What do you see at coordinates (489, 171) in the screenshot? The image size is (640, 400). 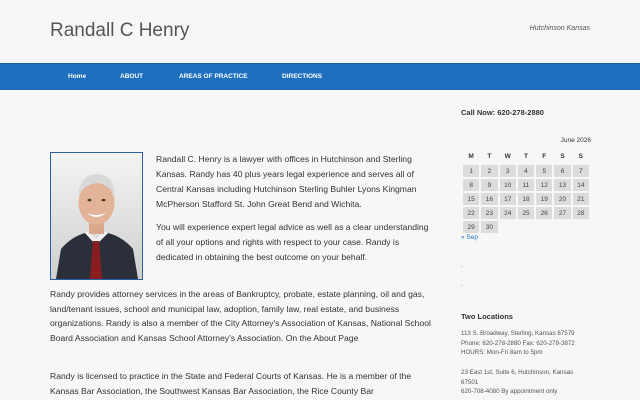 I see `calendar-day: 2` at bounding box center [489, 171].